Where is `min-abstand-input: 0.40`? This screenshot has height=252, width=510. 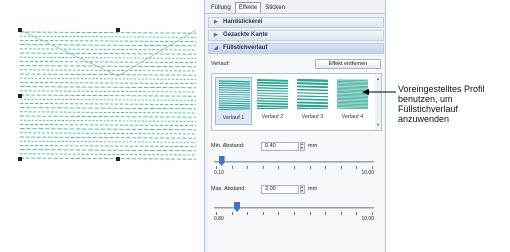 min-abstand-input: 0.40 is located at coordinates (280, 146).